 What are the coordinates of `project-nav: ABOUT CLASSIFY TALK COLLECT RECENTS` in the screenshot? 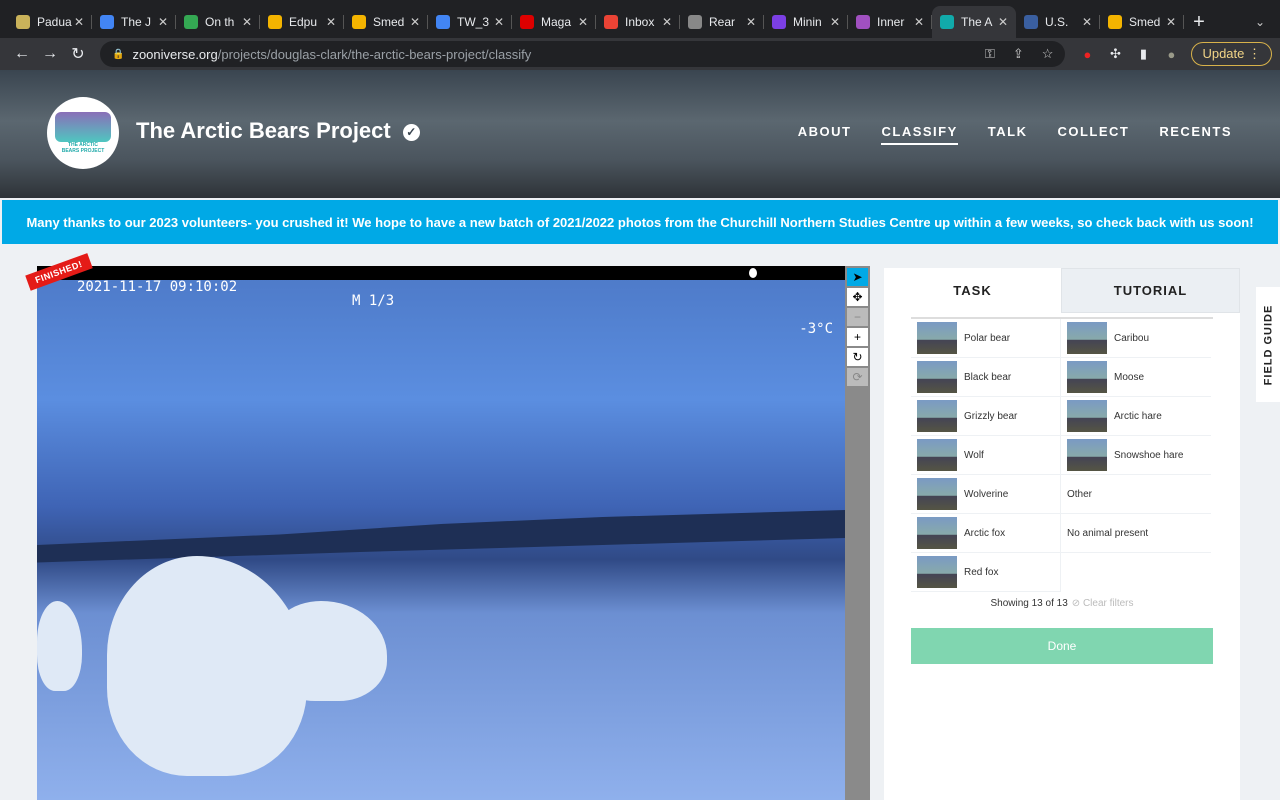 It's located at (1015, 134).